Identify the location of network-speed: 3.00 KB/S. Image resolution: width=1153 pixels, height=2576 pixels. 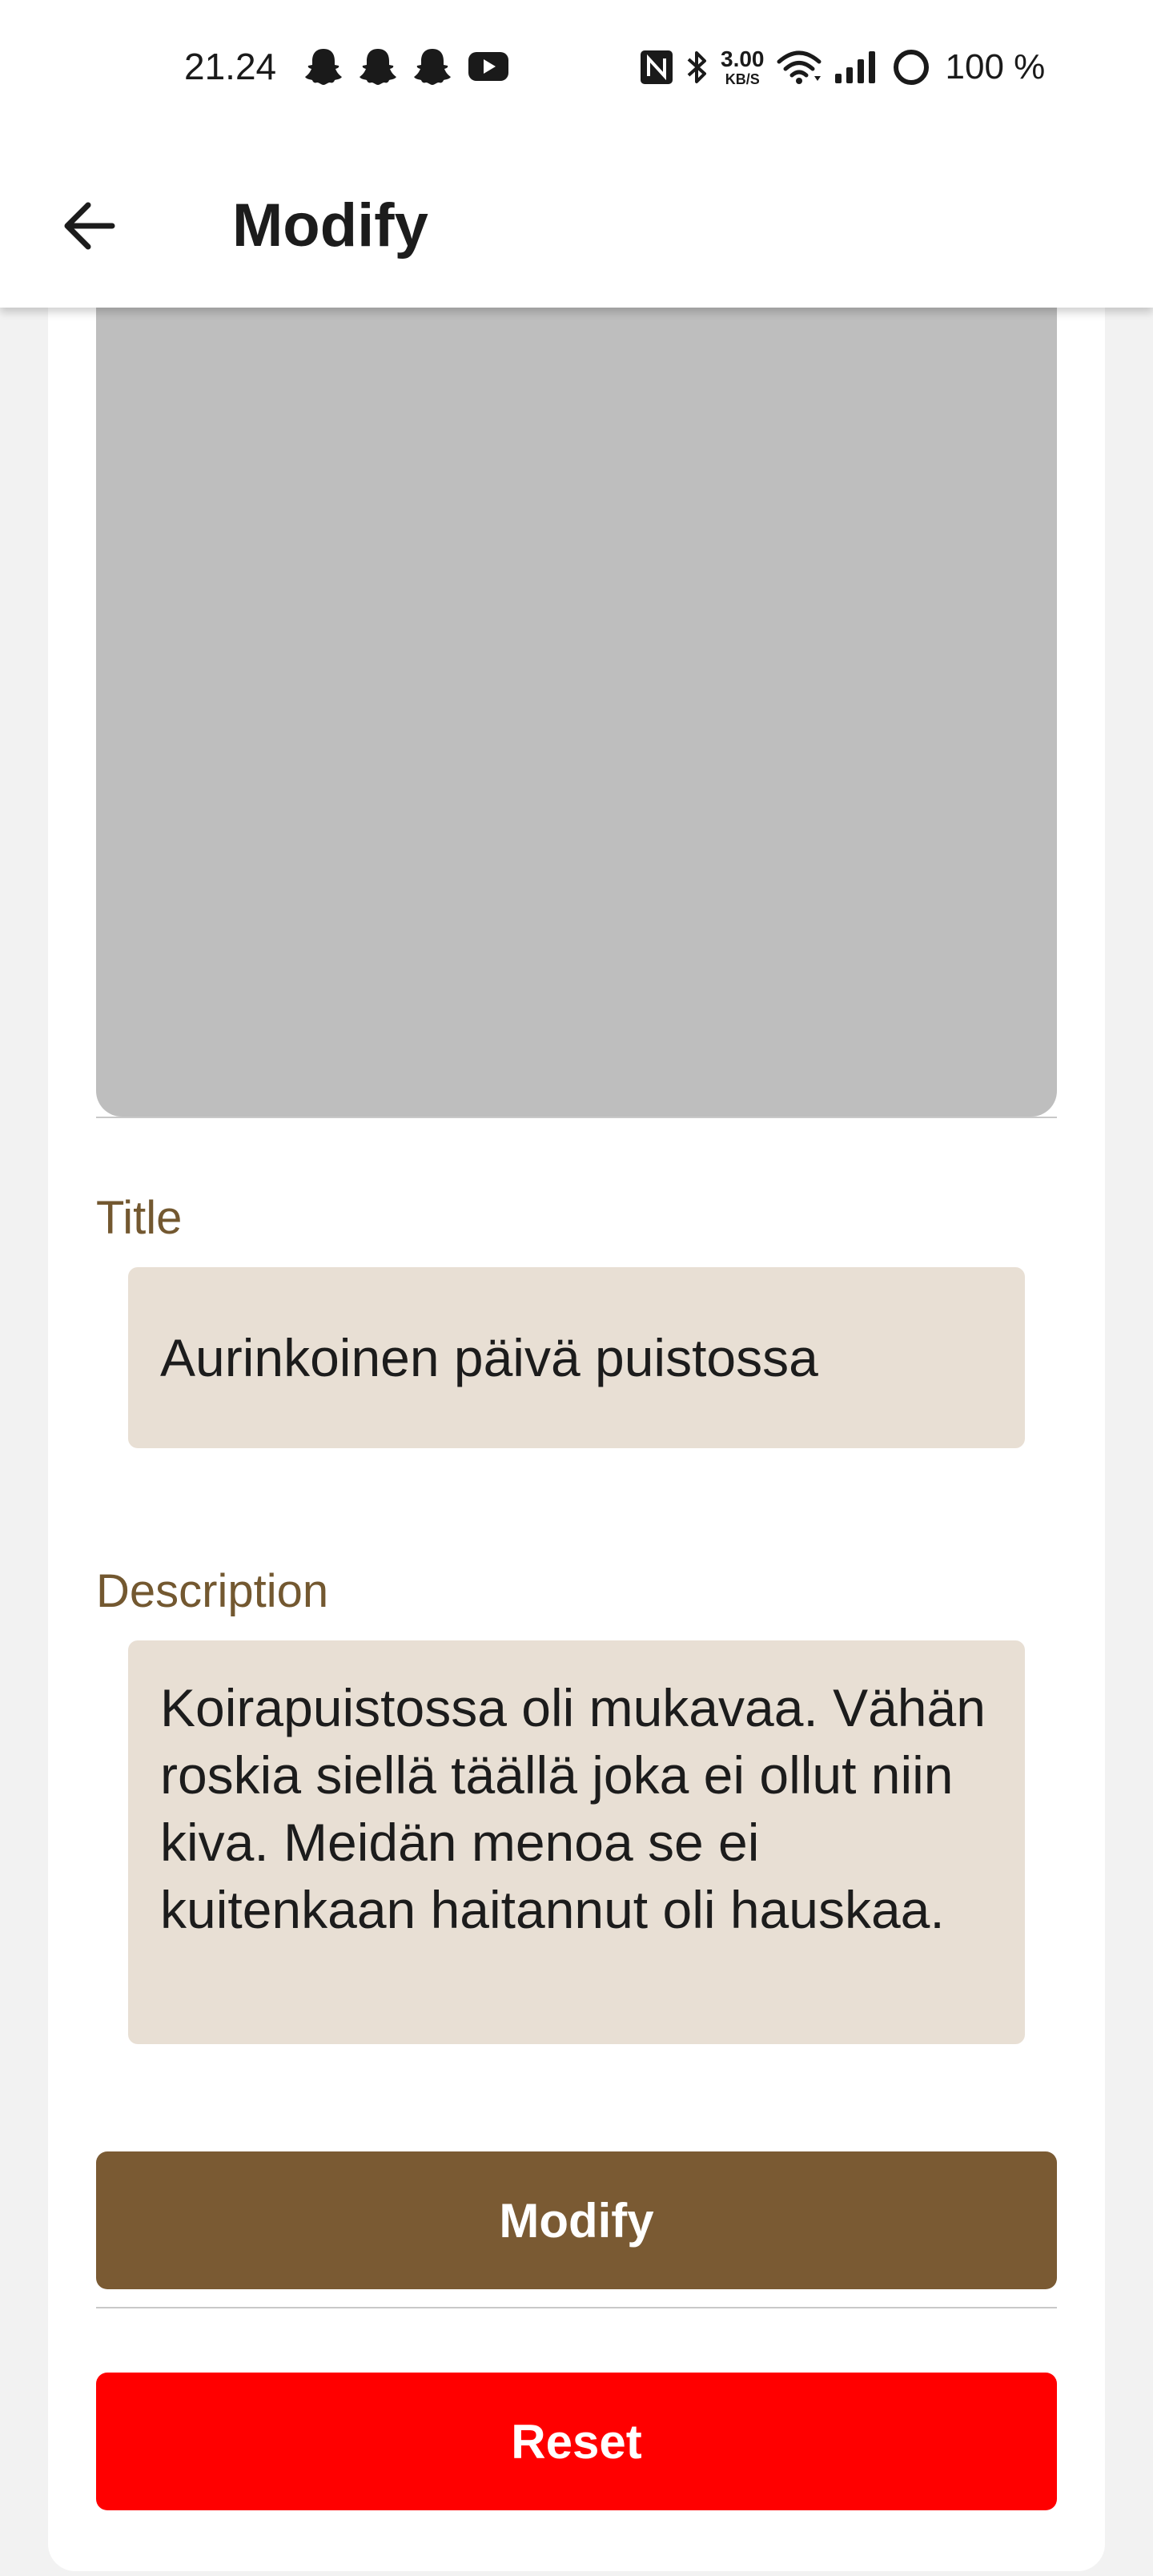
(743, 67).